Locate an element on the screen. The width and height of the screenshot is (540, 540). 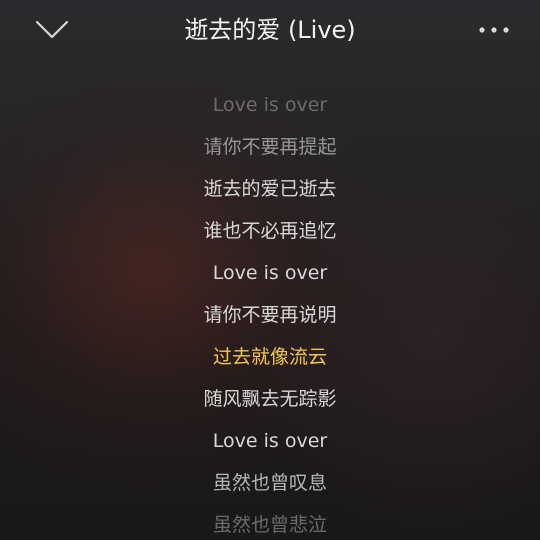
lyric-line: 逝去的爱已逝去 is located at coordinates (270, 189).